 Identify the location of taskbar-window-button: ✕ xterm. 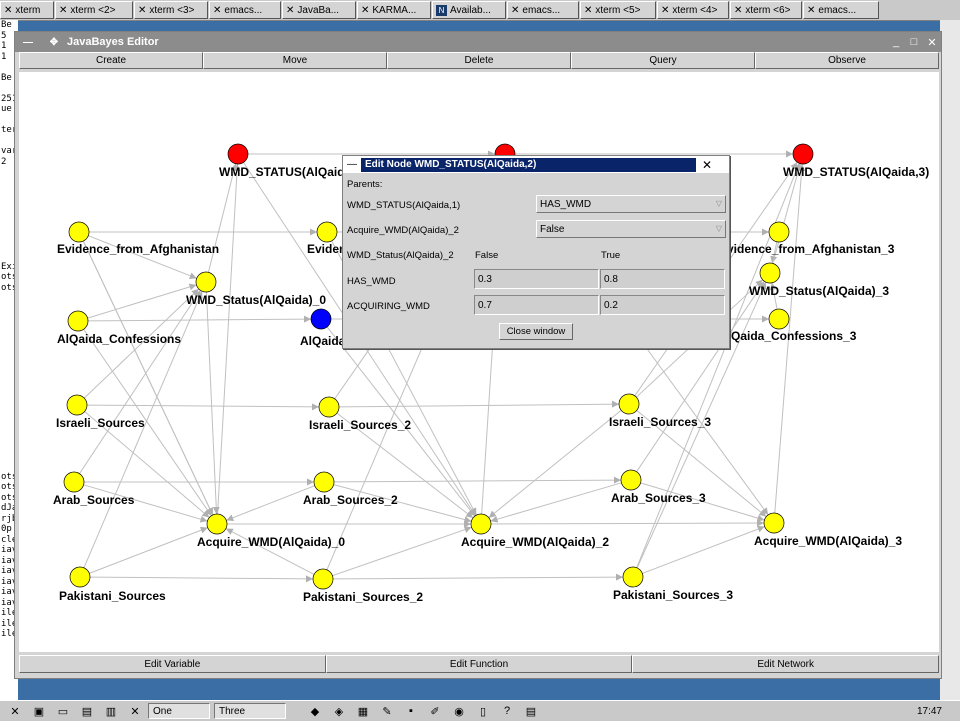
(27, 10).